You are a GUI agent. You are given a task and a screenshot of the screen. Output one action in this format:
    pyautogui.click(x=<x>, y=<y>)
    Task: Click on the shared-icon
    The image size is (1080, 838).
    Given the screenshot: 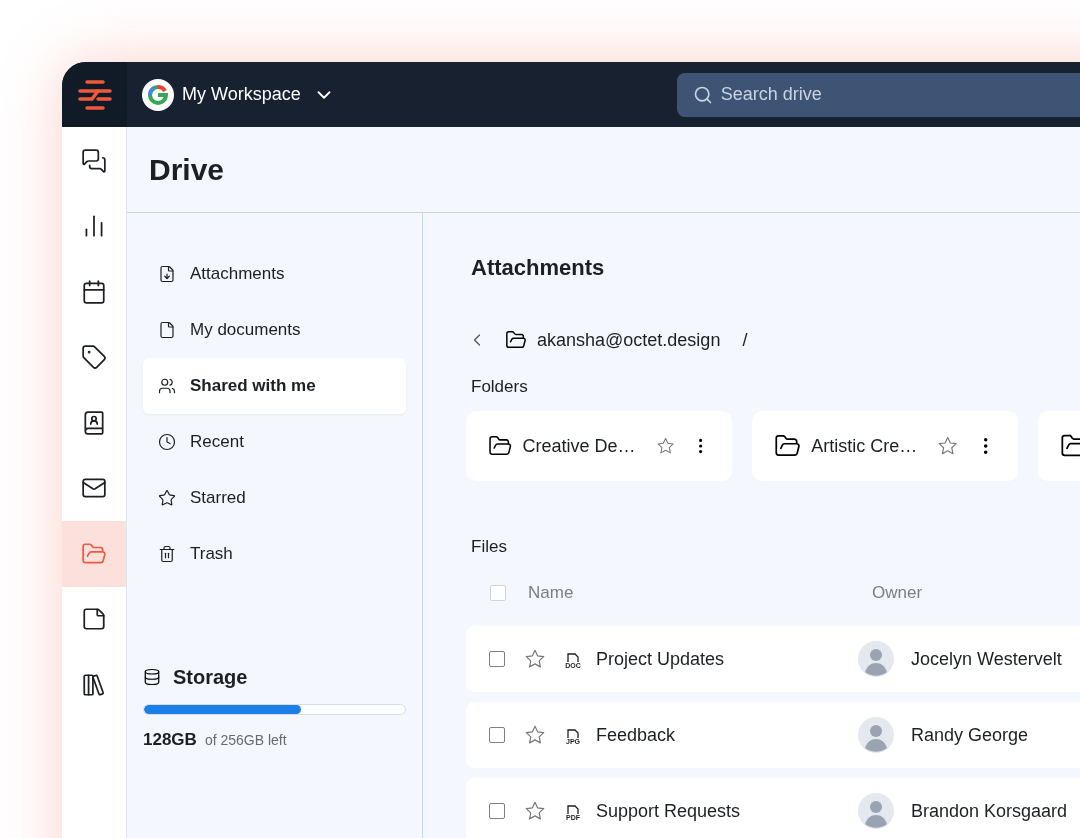 What is the action you would take?
    pyautogui.click(x=167, y=386)
    